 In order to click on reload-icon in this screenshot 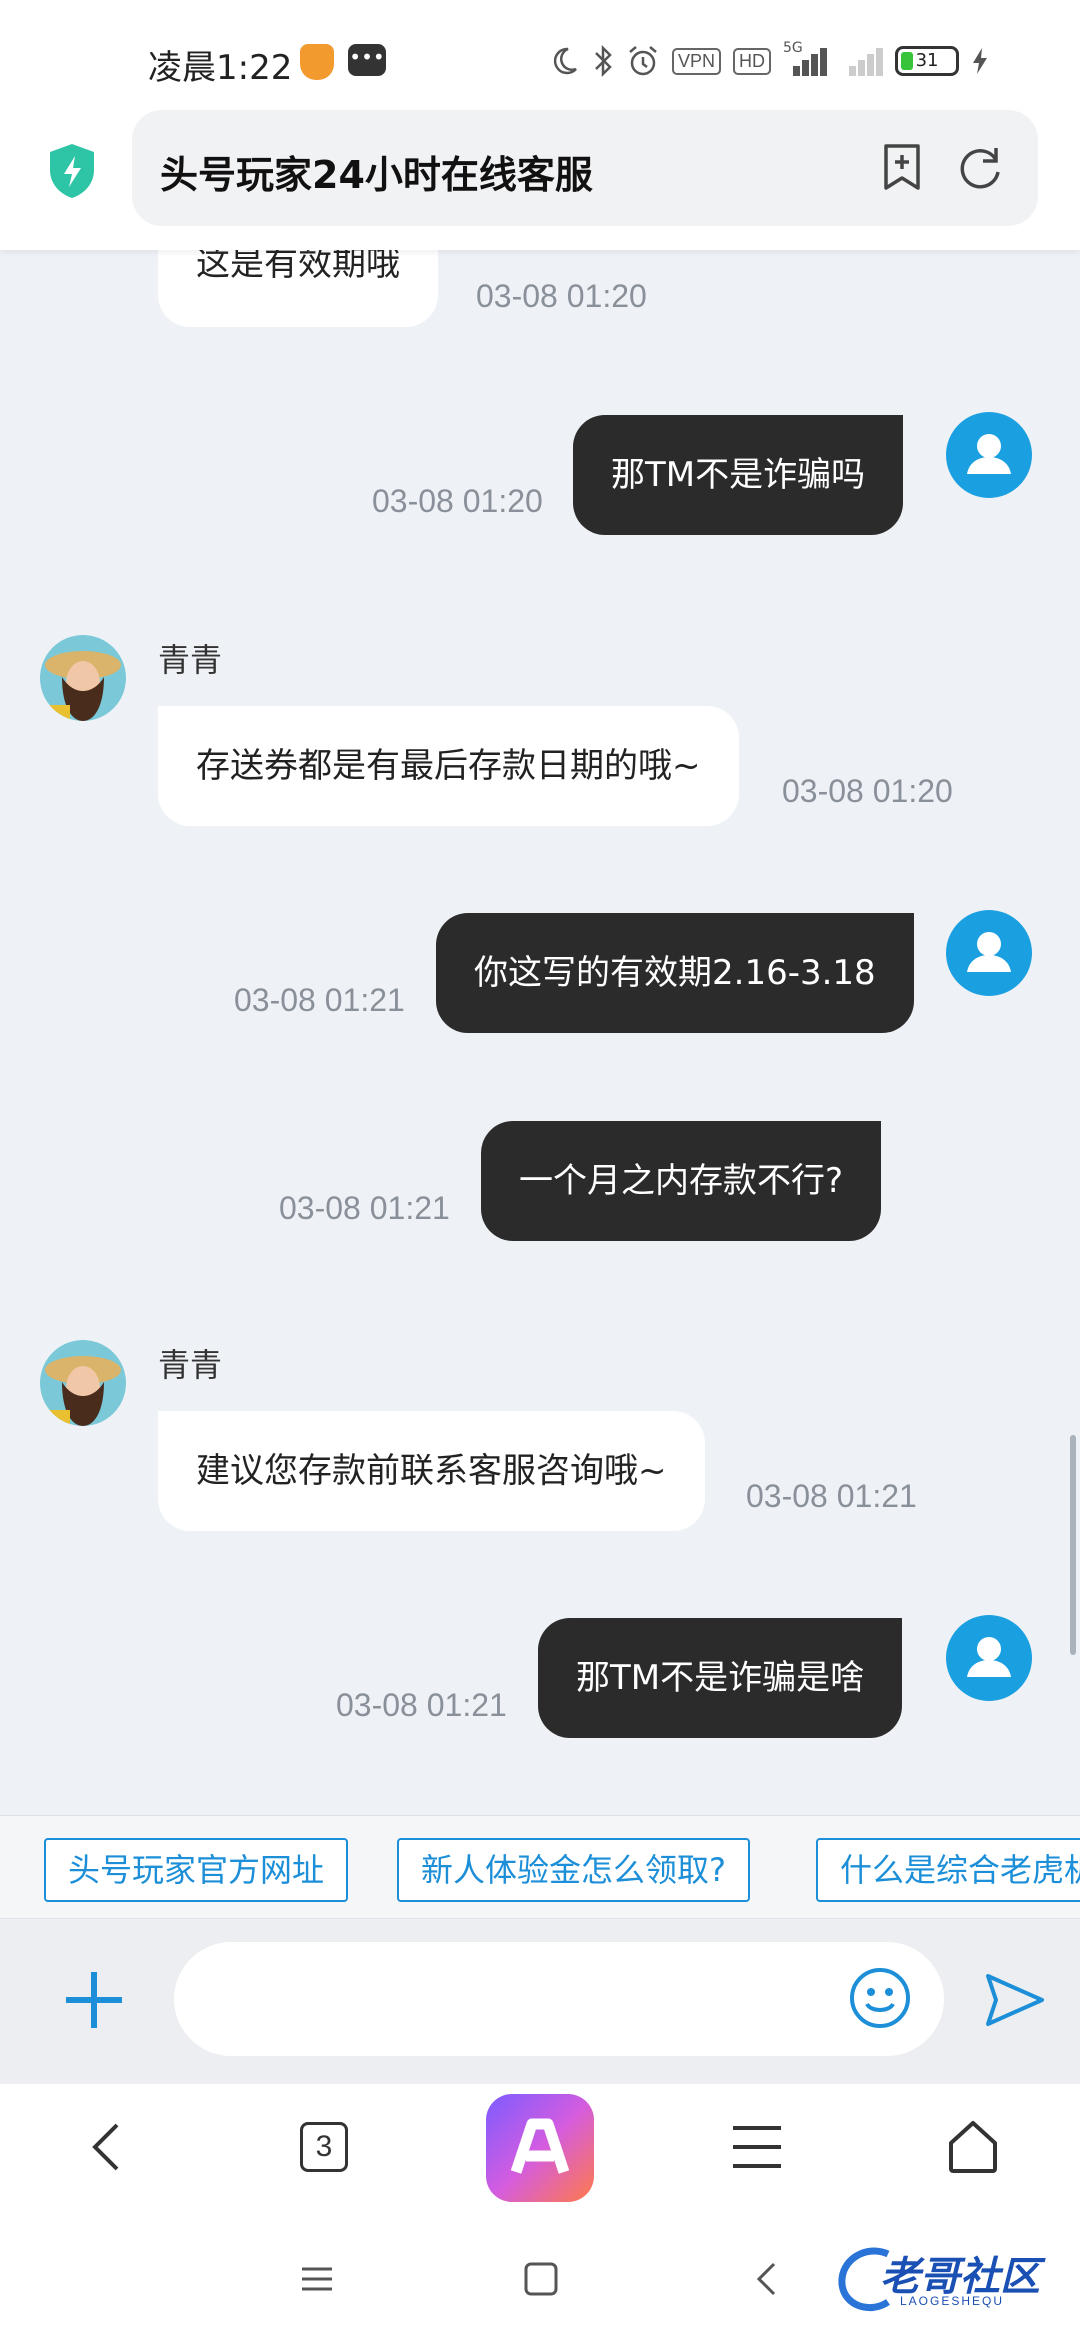, I will do `click(980, 168)`.